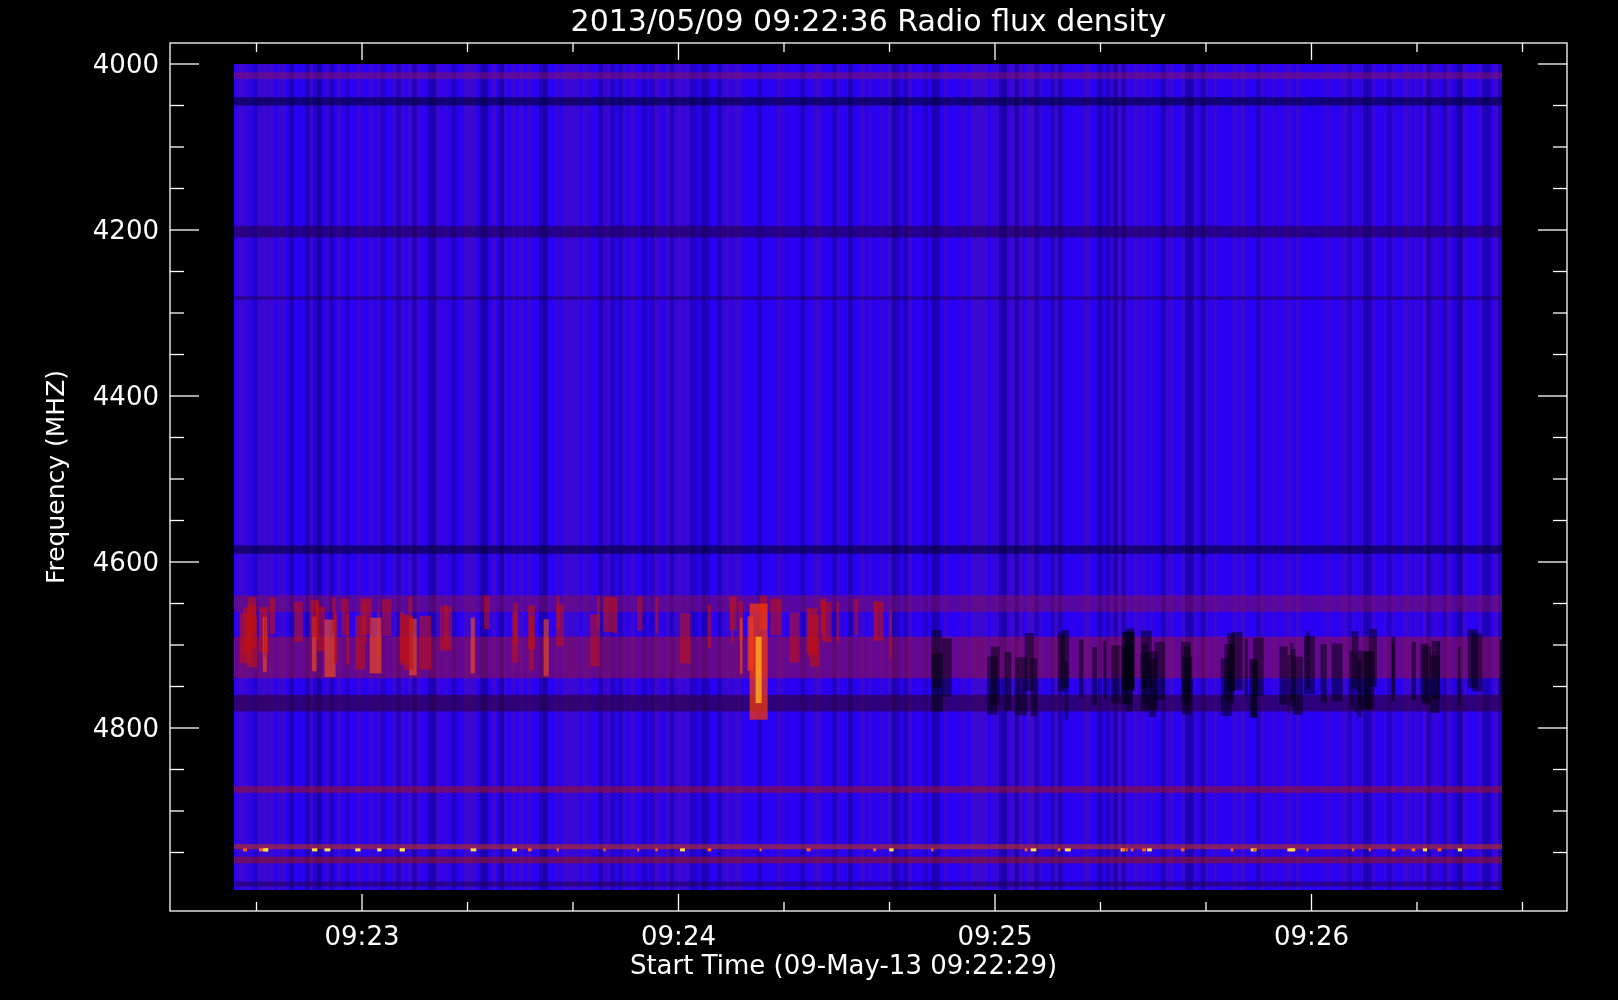 The image size is (1618, 1000). I want to click on axis-title: Frequency (MHZ), so click(55, 477).